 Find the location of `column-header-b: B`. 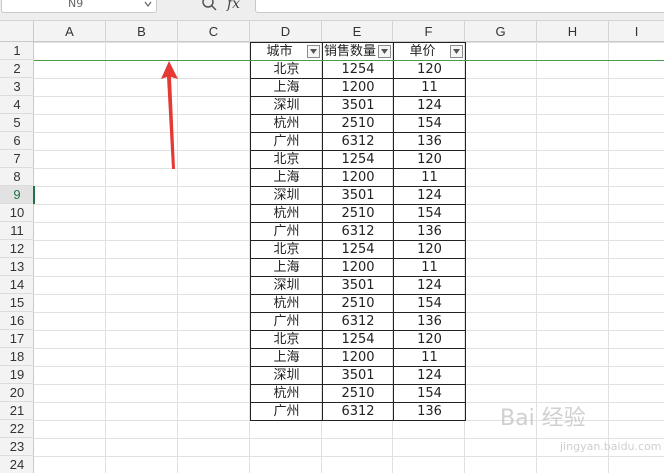

column-header-b: B is located at coordinates (142, 31).